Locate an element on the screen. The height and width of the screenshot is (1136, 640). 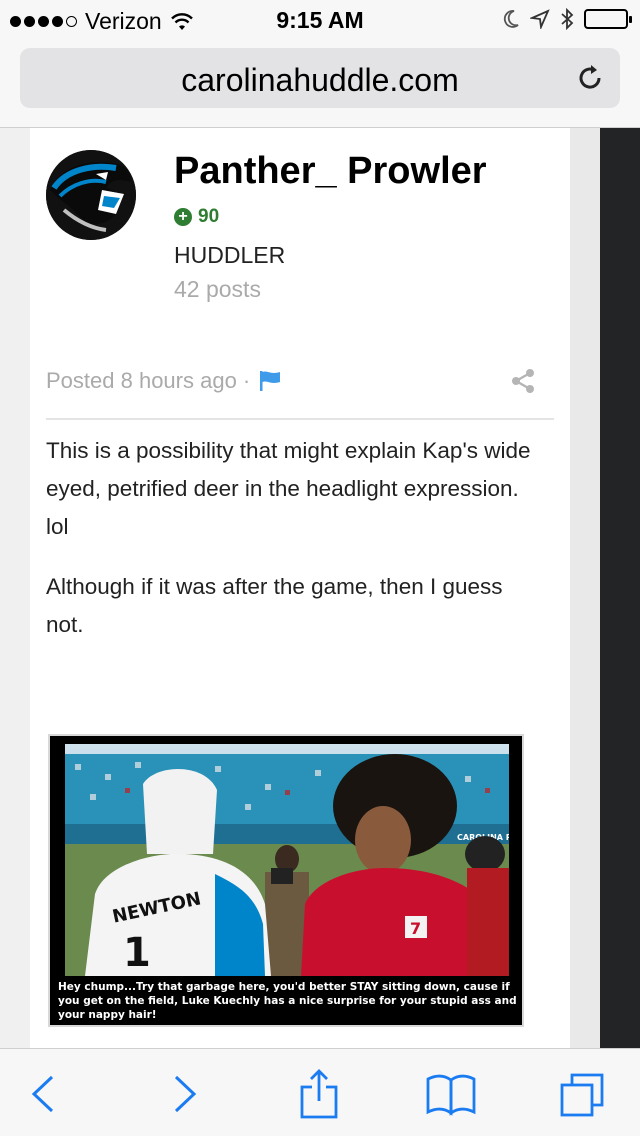
post-meta: Posted 8 hours ago · is located at coordinates (164, 381).